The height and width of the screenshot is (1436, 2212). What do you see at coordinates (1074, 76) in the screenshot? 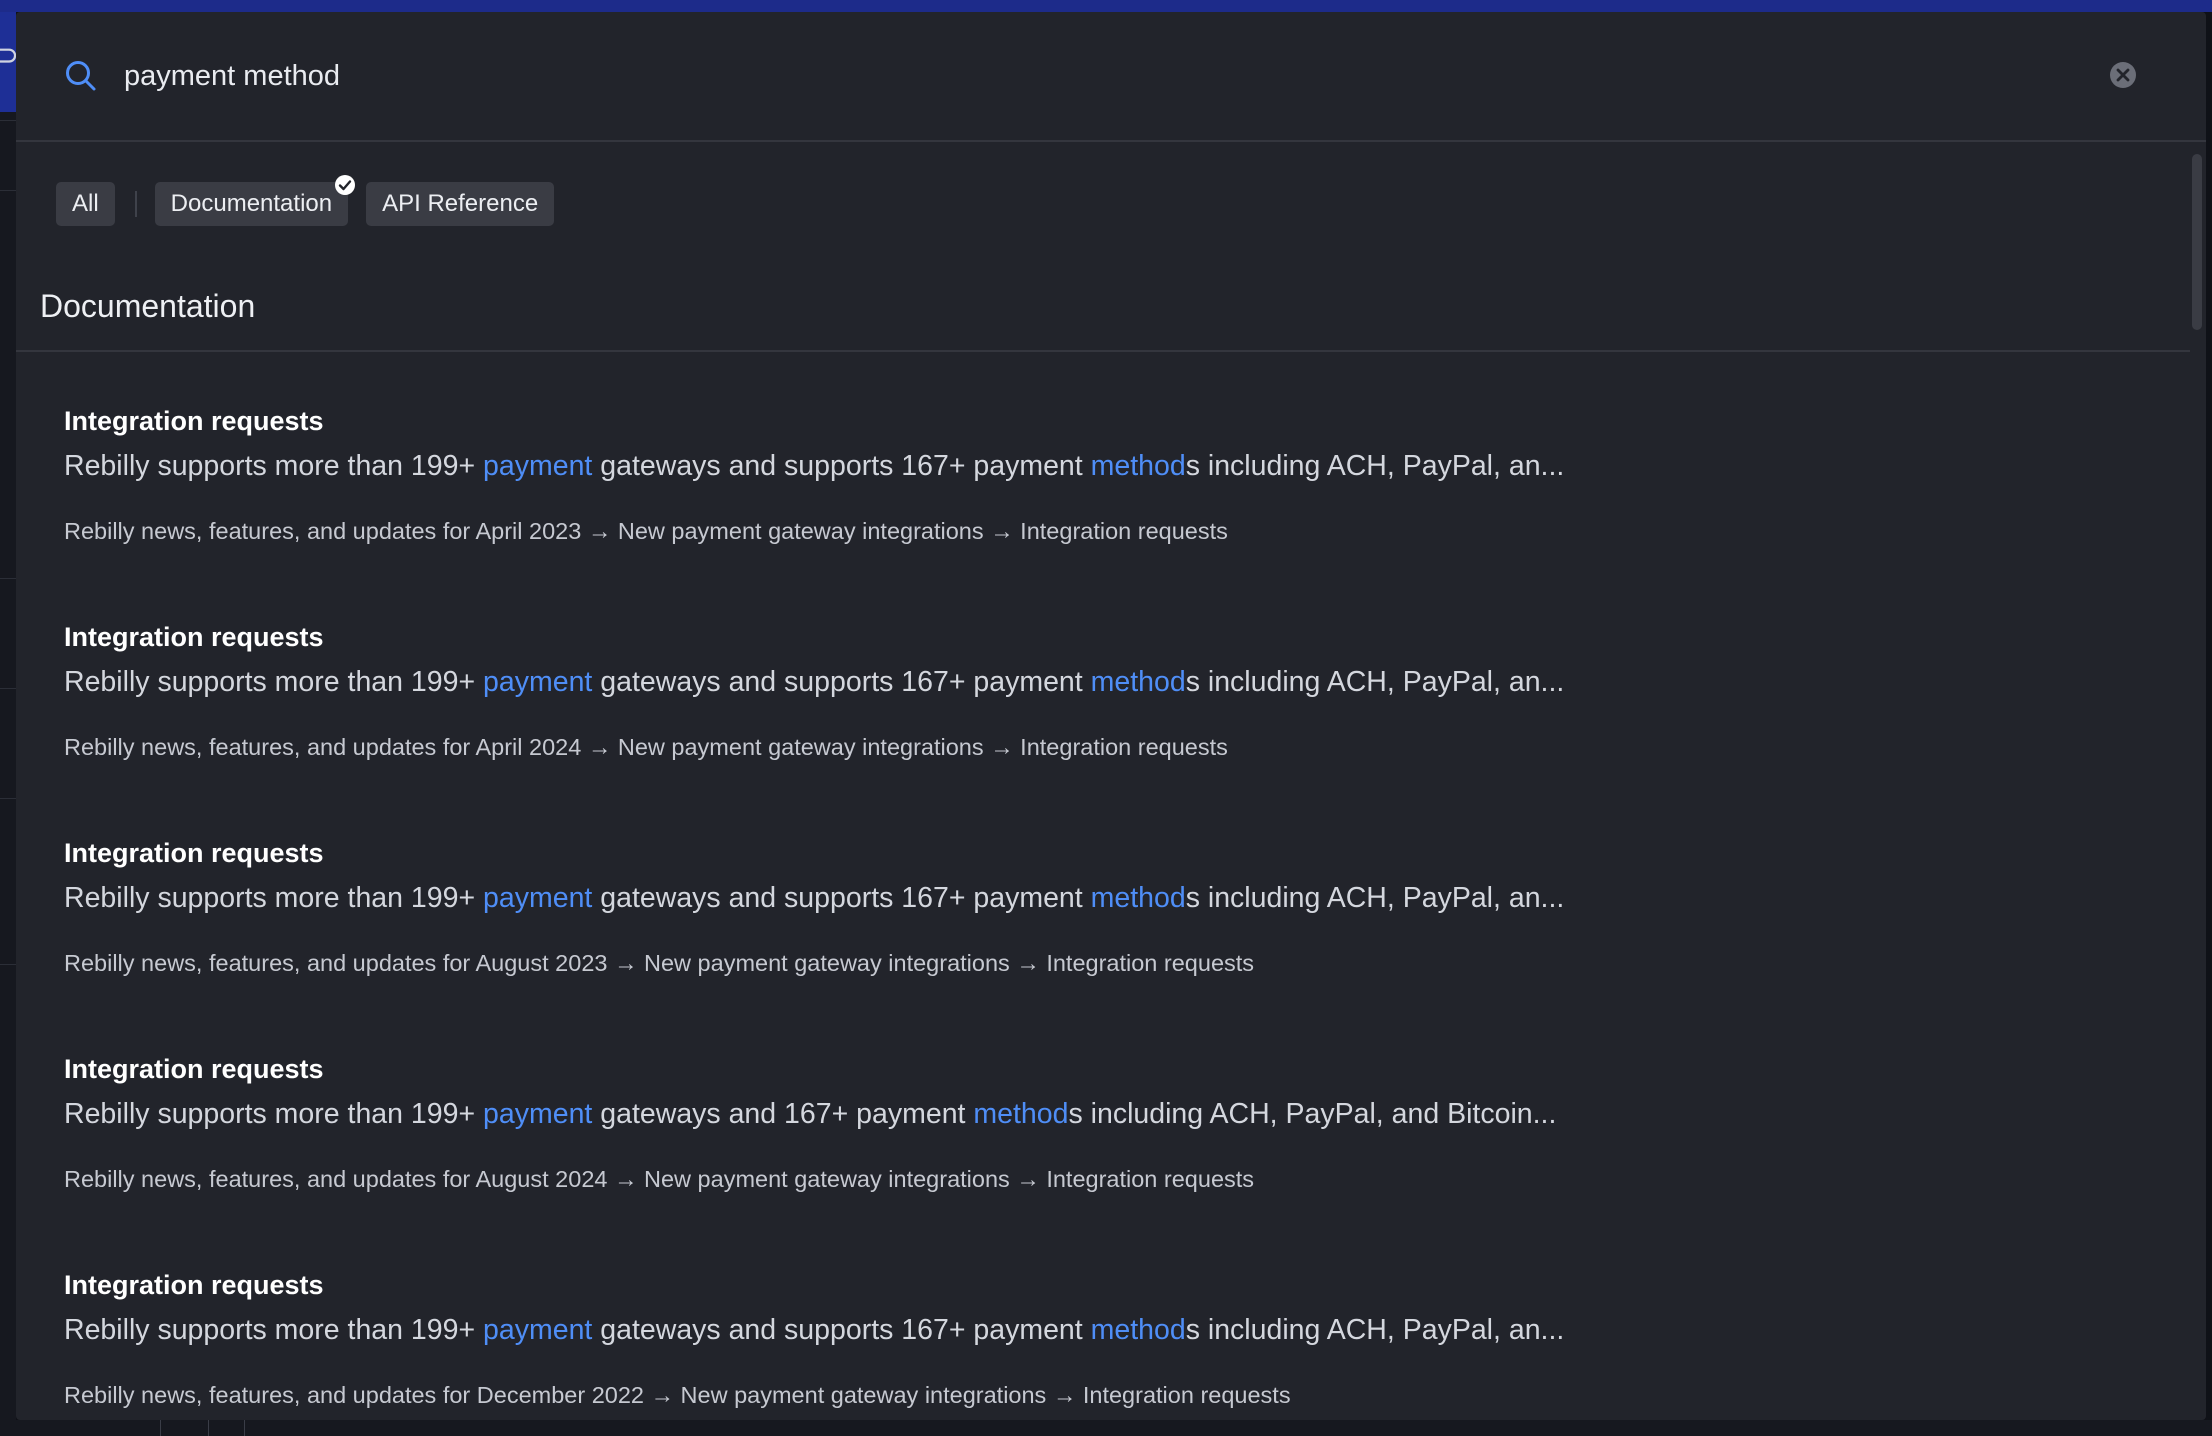
I see `search-input` at bounding box center [1074, 76].